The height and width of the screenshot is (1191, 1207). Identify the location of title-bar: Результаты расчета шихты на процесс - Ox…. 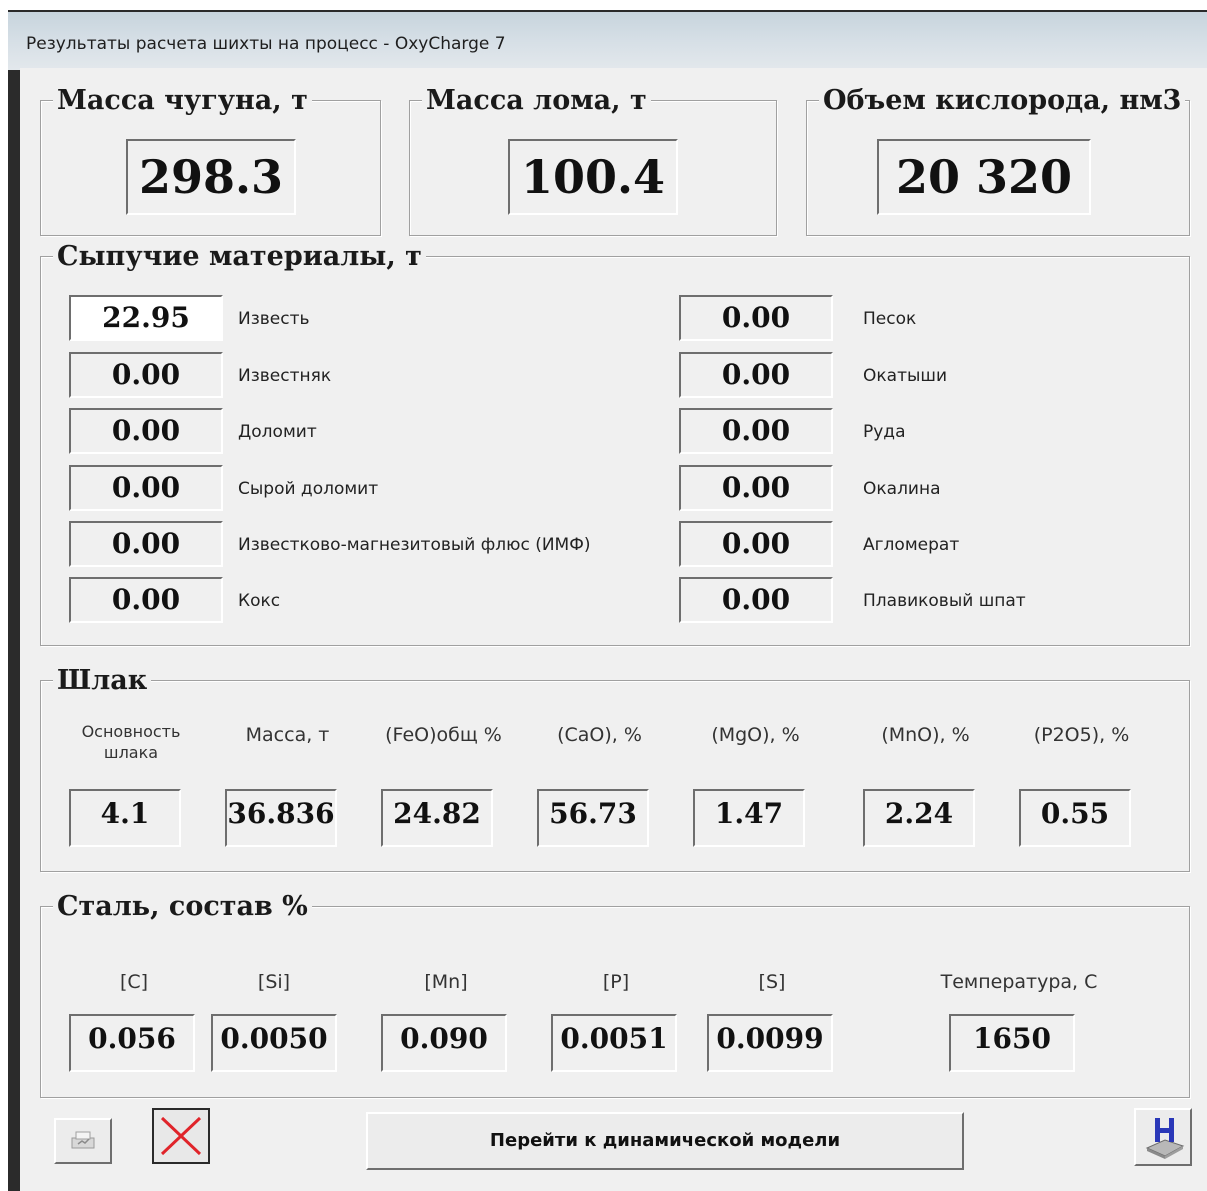
(607, 40).